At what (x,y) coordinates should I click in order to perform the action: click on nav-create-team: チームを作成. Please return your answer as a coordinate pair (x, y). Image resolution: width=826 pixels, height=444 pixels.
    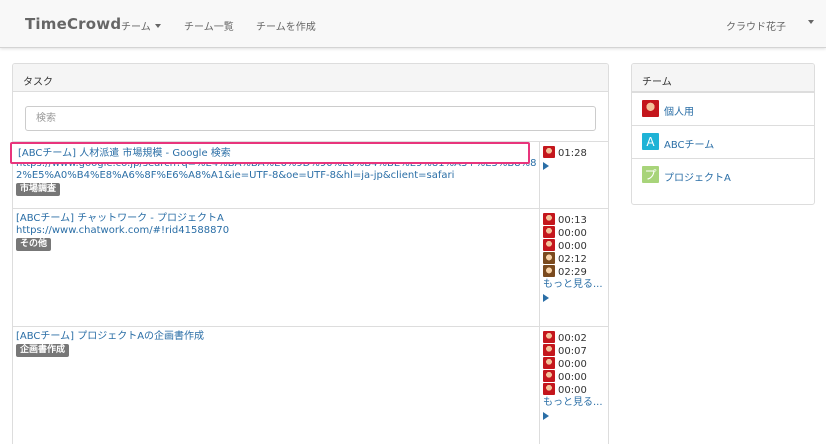
    Looking at the image, I should click on (286, 25).